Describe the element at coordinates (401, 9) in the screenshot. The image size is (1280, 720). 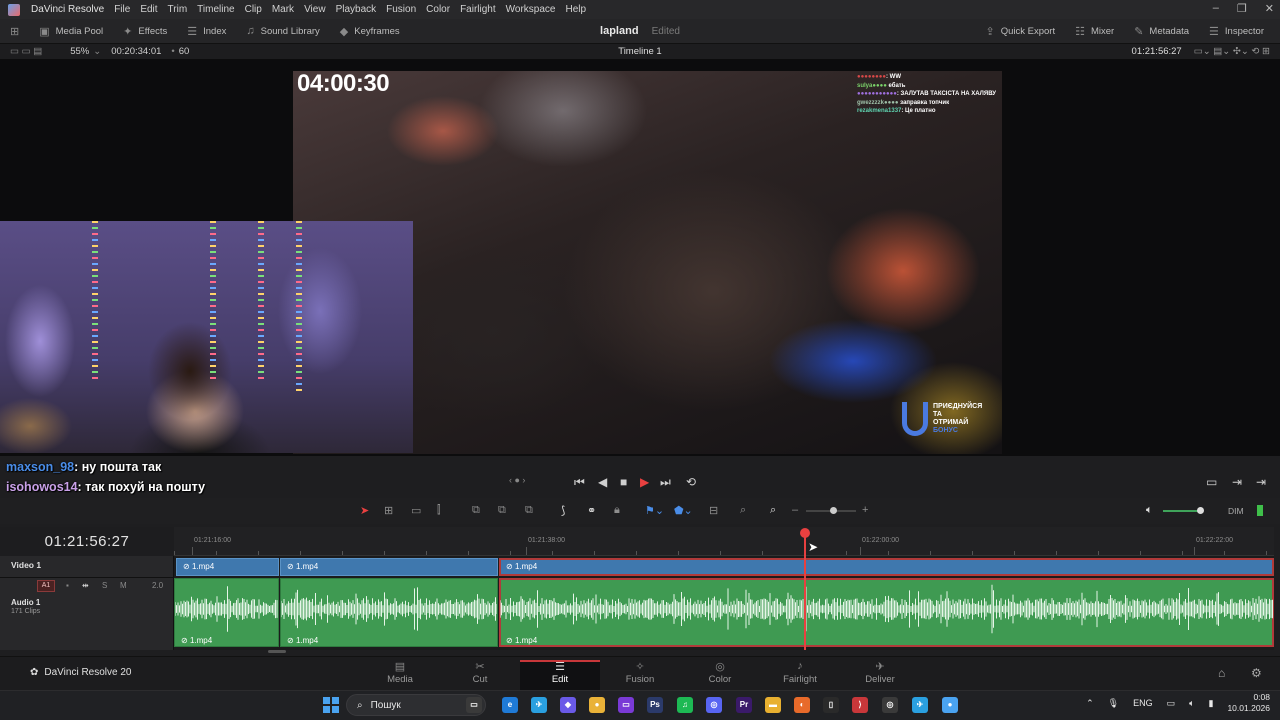
I see `menu-fusion: Fusion` at that location.